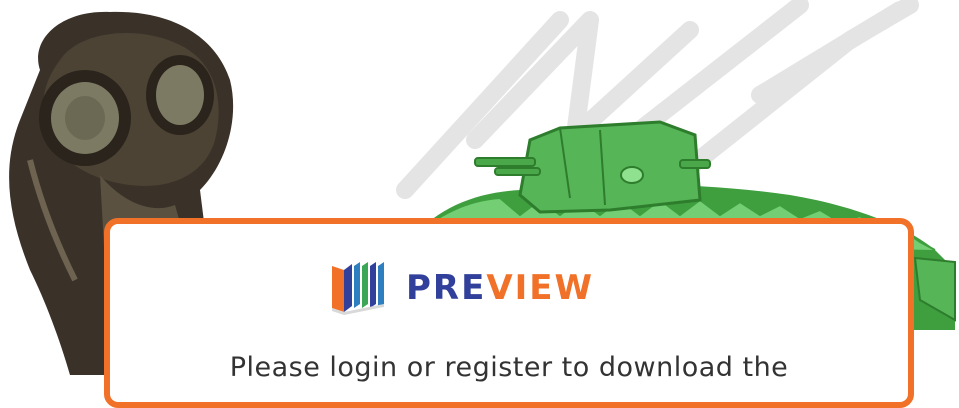 The image size is (959, 408). Describe the element at coordinates (509, 367) in the screenshot. I see `login-prompt-text: Please login or register to download the` at that location.